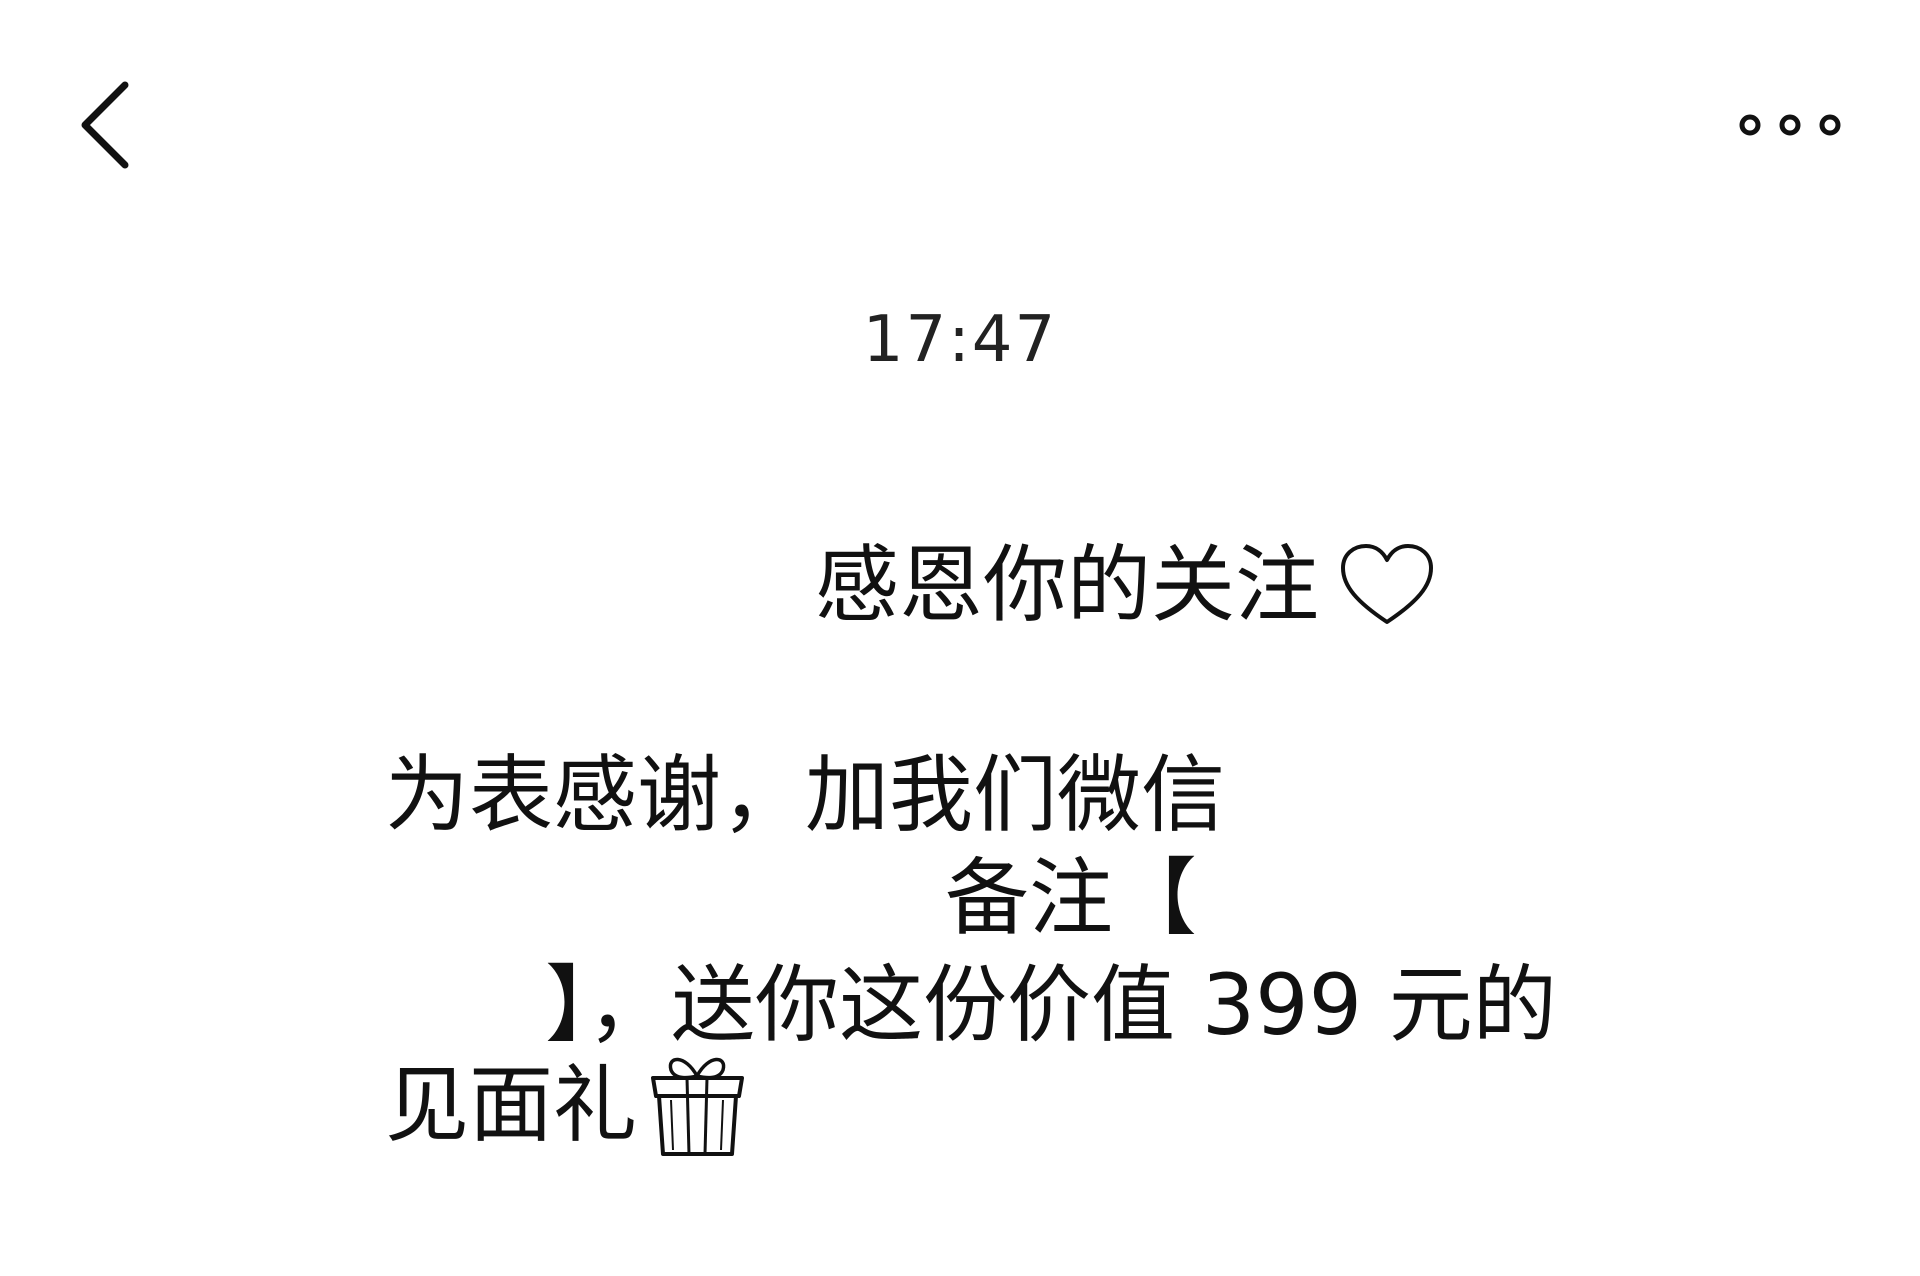 This screenshot has height=1276, width=1920. What do you see at coordinates (805, 795) in the screenshot?
I see `message-line-2: 为表感谢，加我们微信` at bounding box center [805, 795].